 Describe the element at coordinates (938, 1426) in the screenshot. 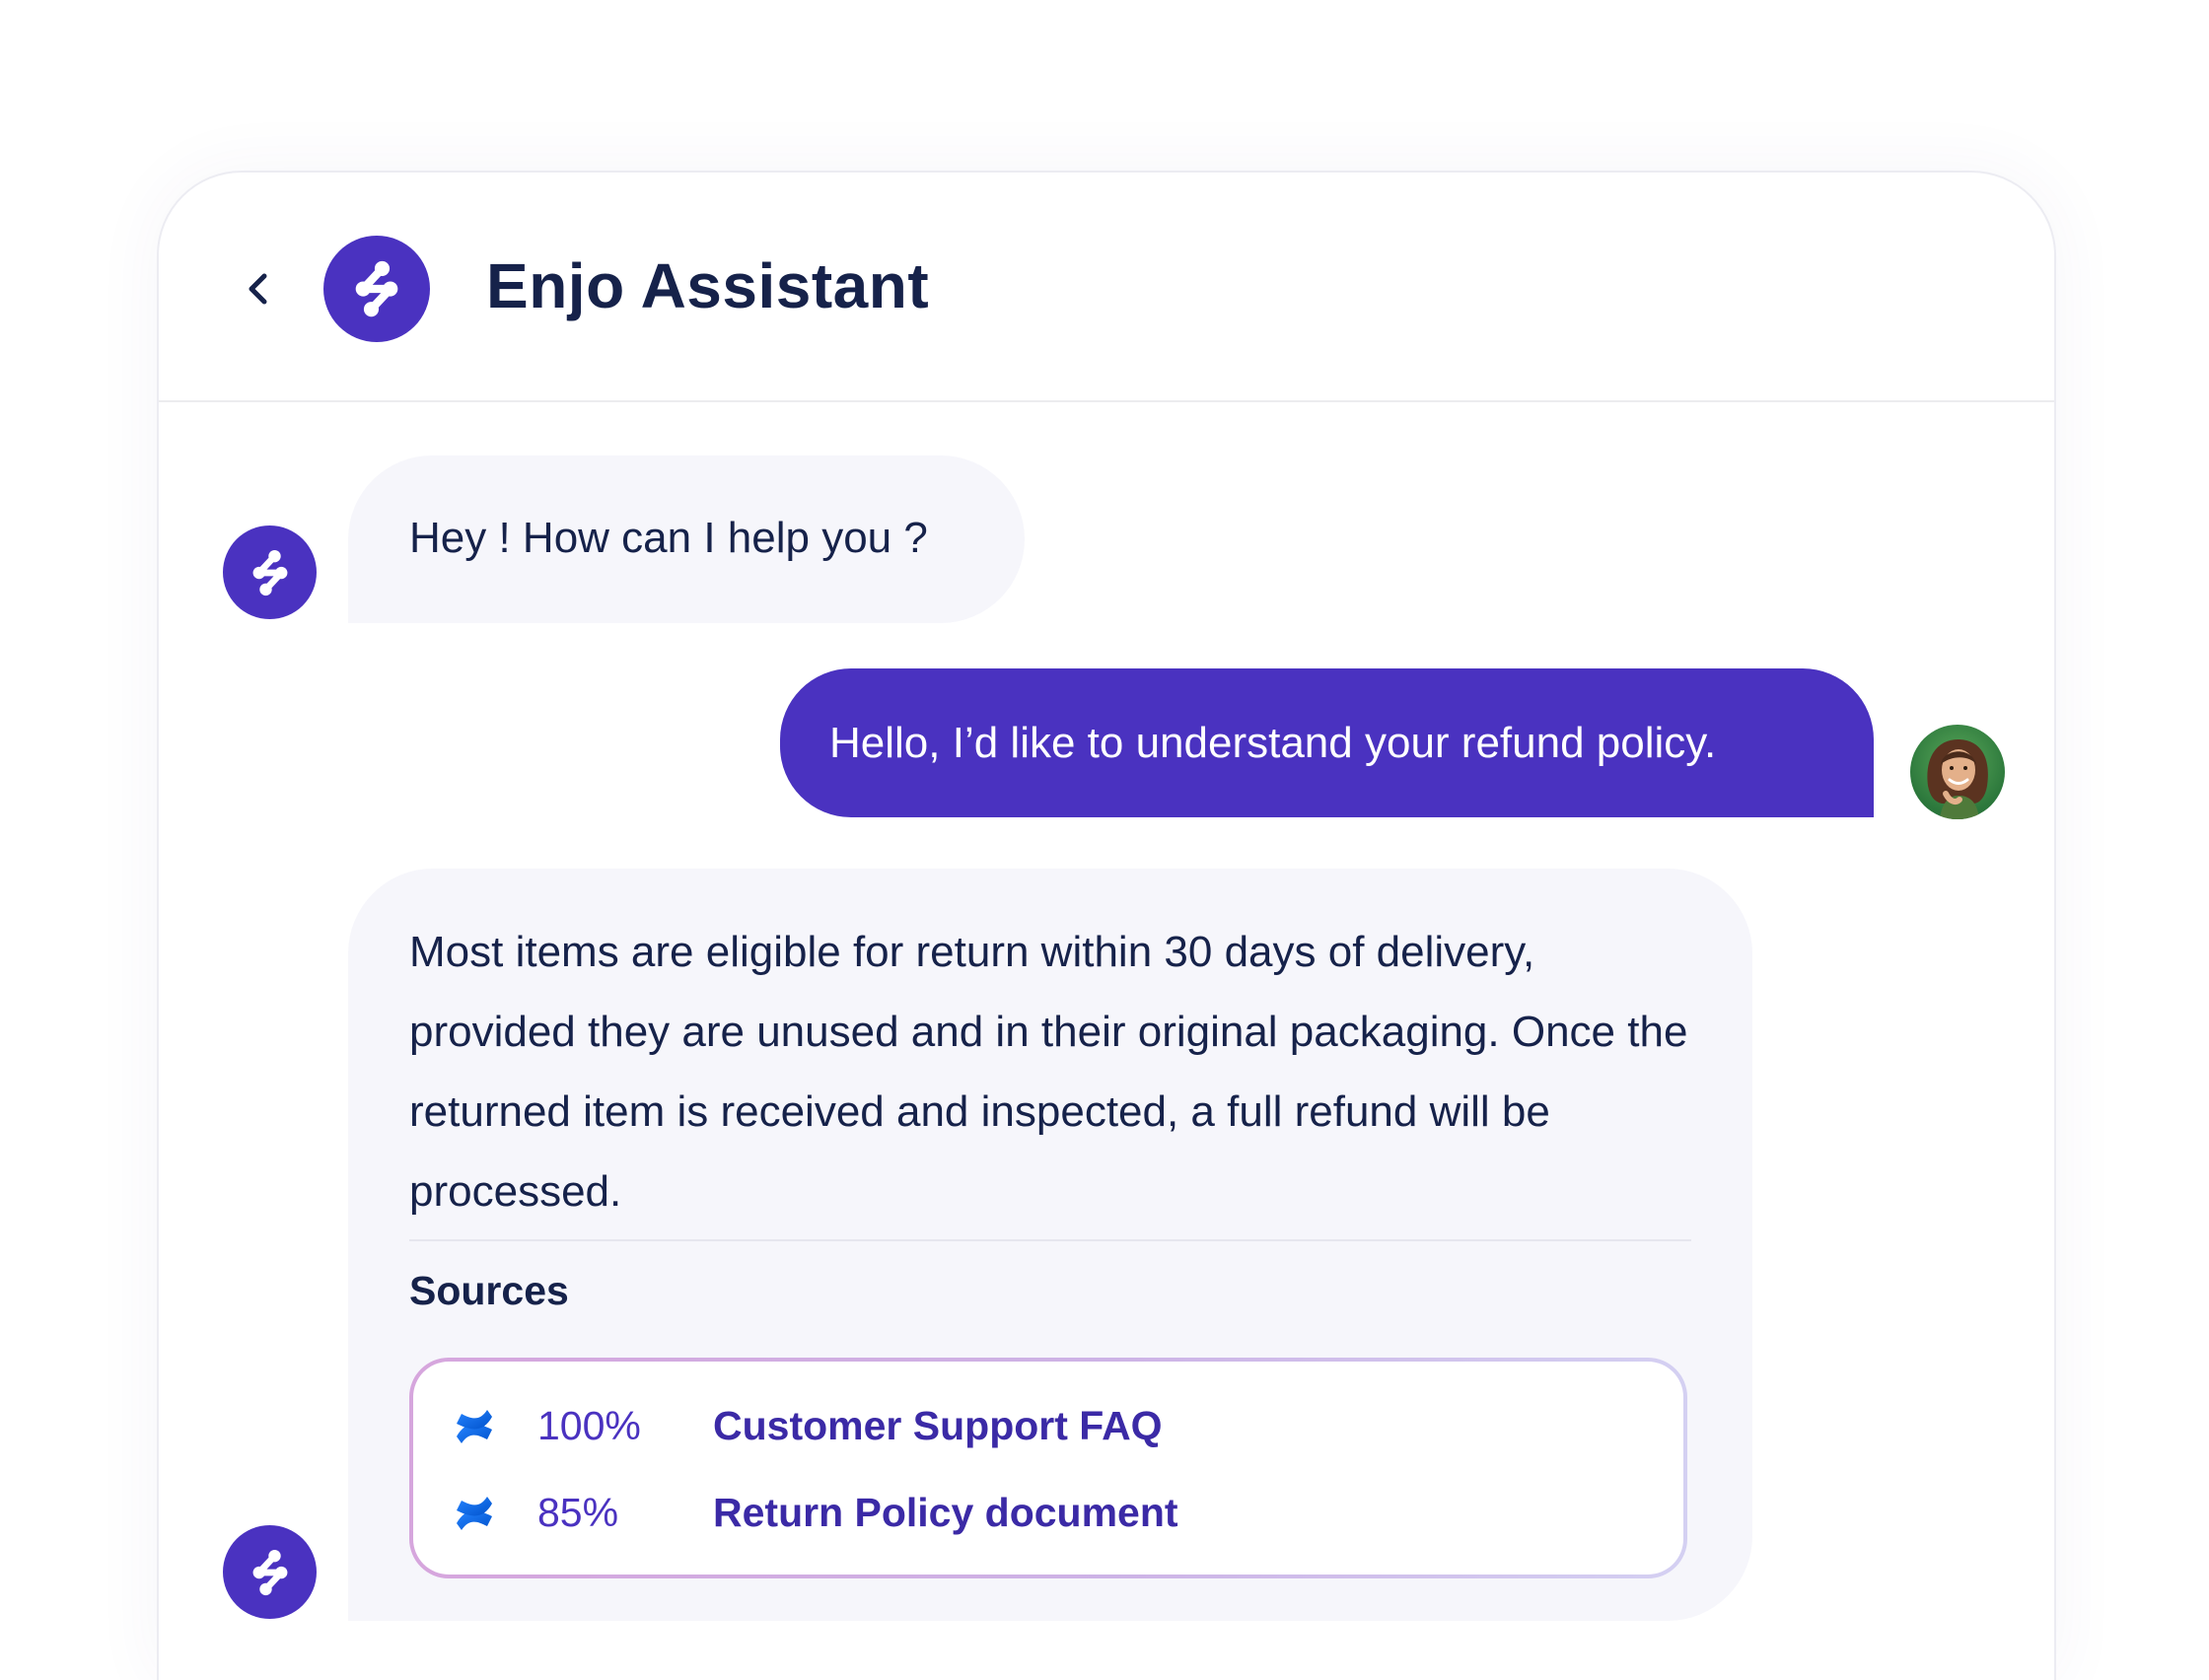

I see `source-name: Customer Support FAQ` at that location.